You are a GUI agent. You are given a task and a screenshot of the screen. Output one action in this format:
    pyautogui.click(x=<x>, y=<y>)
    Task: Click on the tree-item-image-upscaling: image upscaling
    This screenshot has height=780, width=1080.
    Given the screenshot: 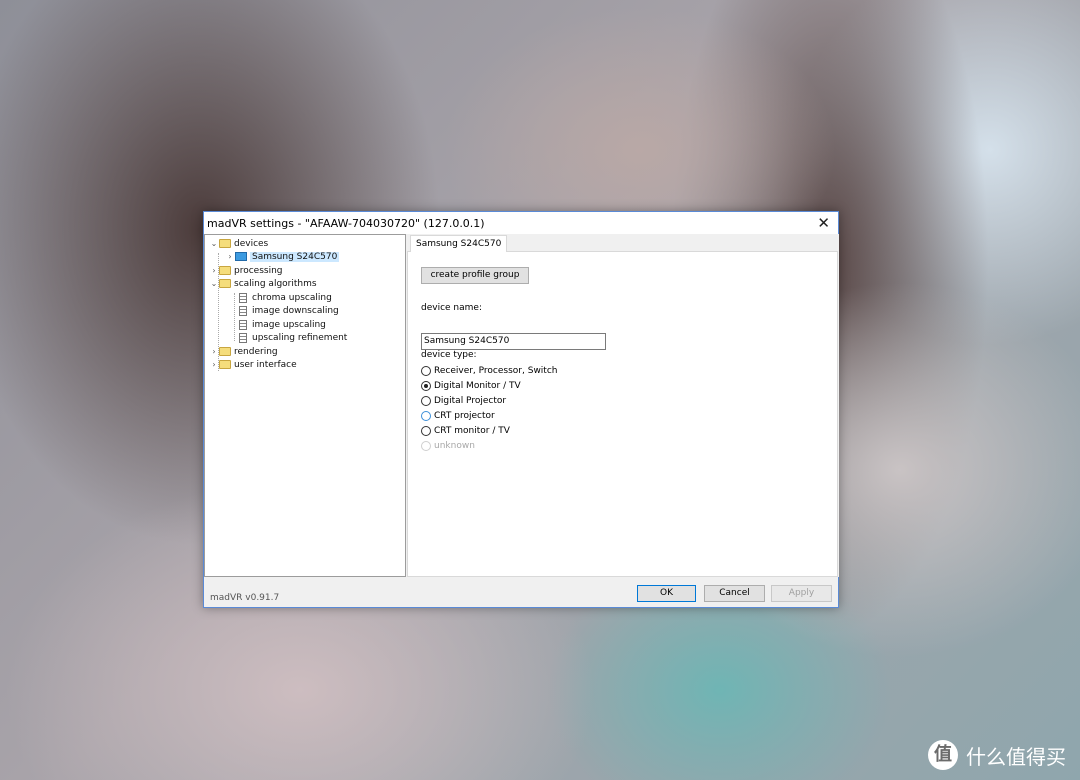 What is the action you would take?
    pyautogui.click(x=282, y=324)
    